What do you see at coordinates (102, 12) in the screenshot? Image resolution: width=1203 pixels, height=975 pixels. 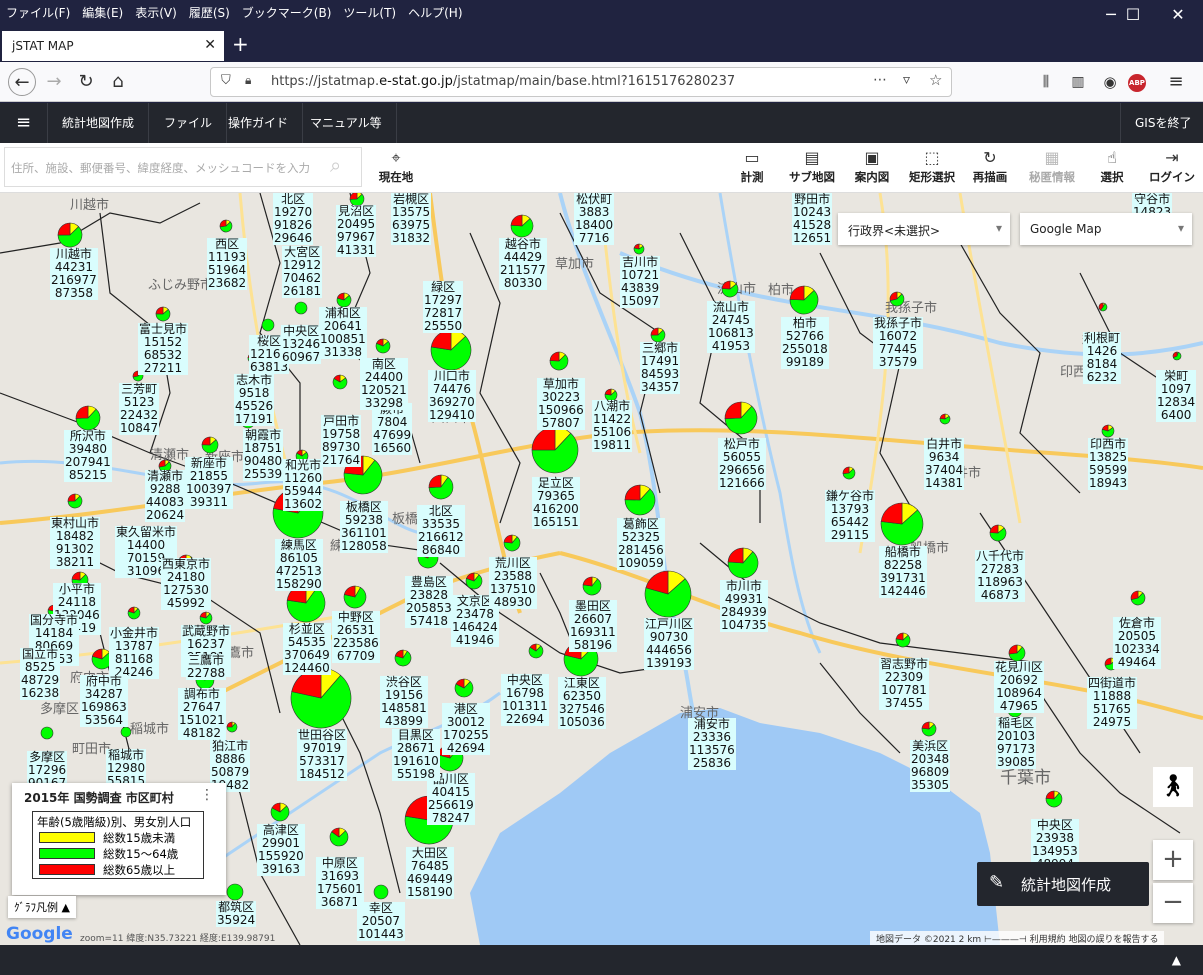 I see `menu-edit: 編集(E)` at bounding box center [102, 12].